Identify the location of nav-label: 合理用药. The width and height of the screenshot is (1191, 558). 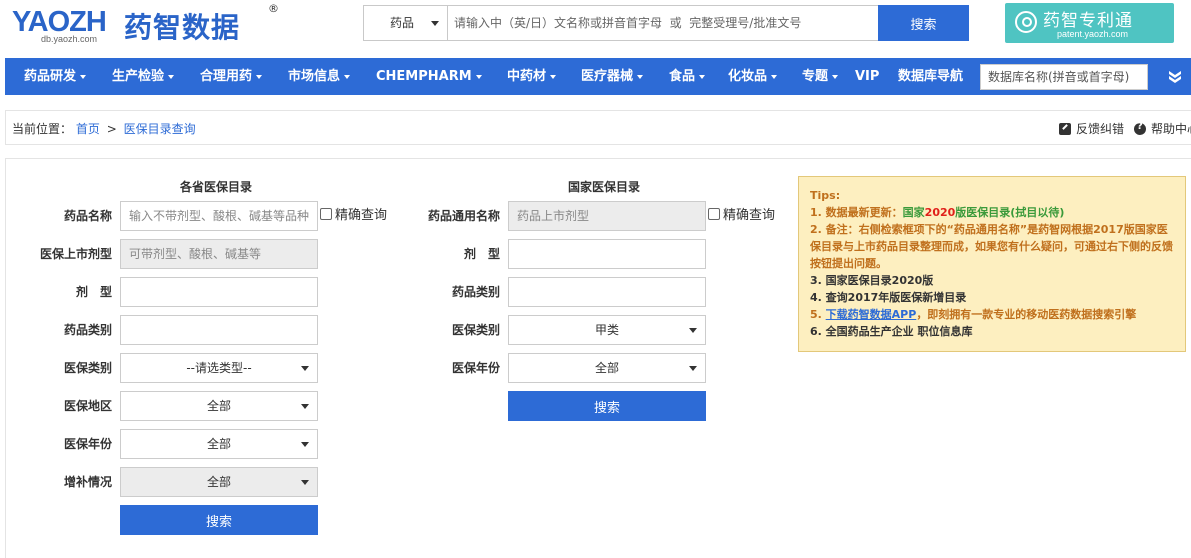
(226, 76).